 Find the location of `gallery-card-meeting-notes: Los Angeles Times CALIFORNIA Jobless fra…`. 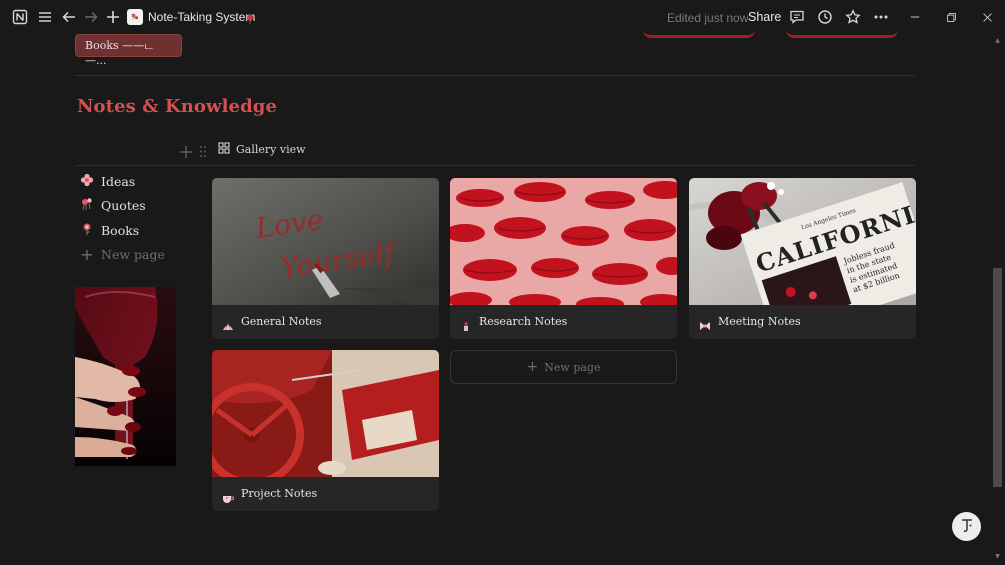

gallery-card-meeting-notes: Los Angeles Times CALIFORNIA Jobless fra… is located at coordinates (802, 258).